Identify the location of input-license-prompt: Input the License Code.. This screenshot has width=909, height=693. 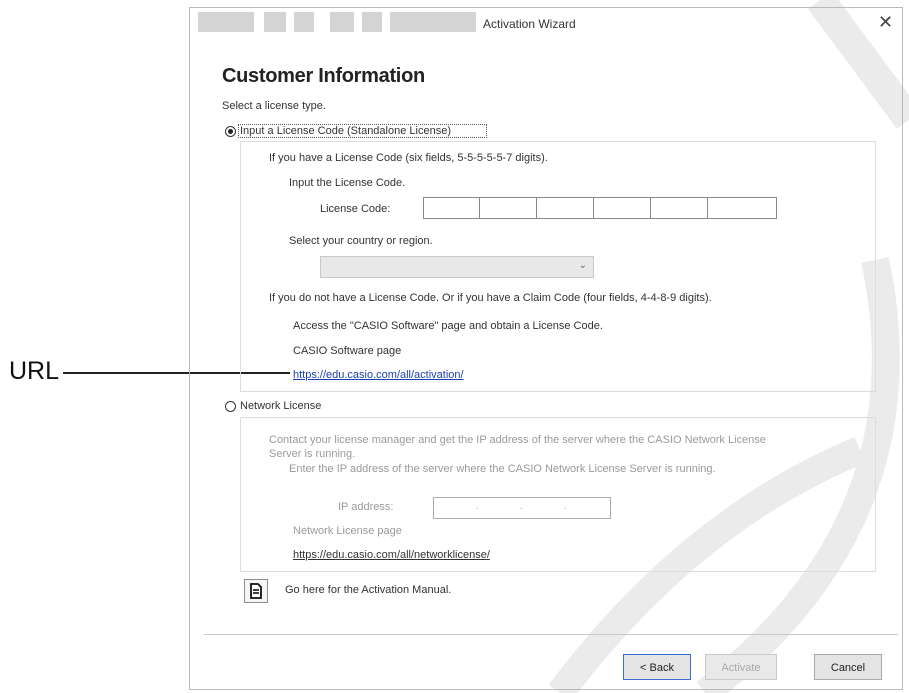
(347, 183).